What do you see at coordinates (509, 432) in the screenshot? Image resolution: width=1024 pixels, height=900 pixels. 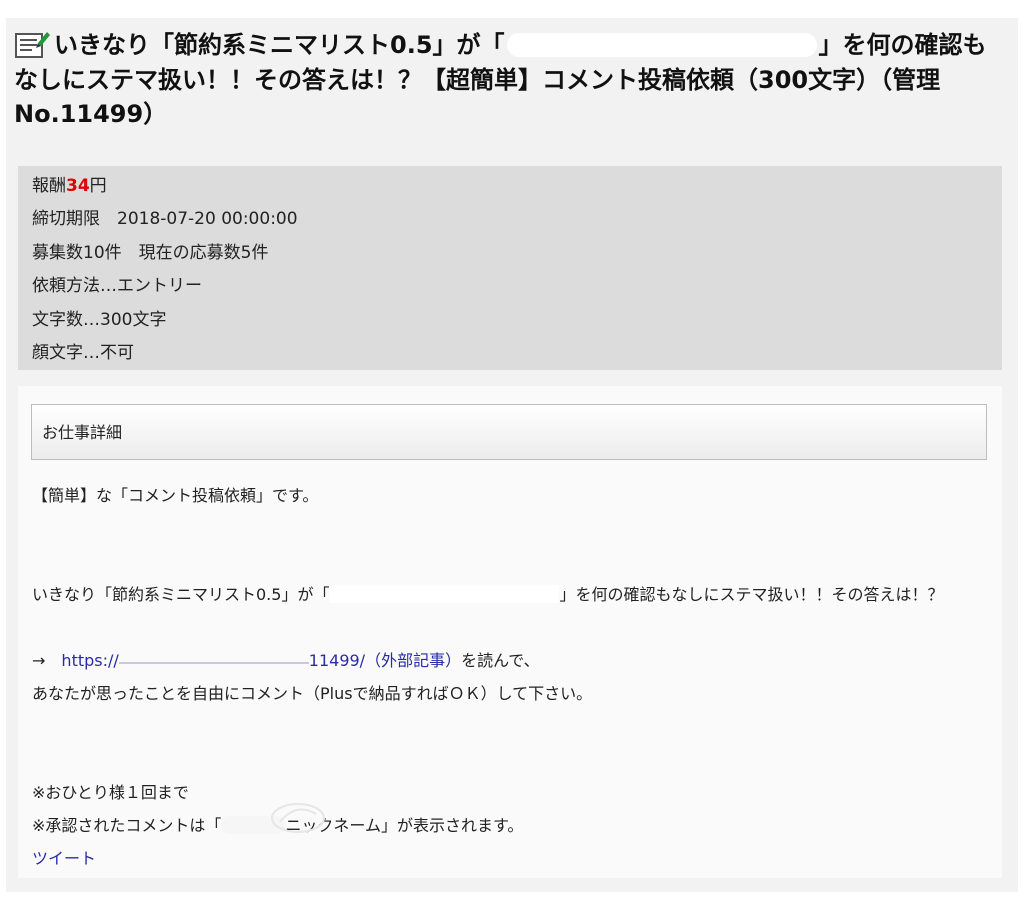 I see `details-header: お仕事詳細` at bounding box center [509, 432].